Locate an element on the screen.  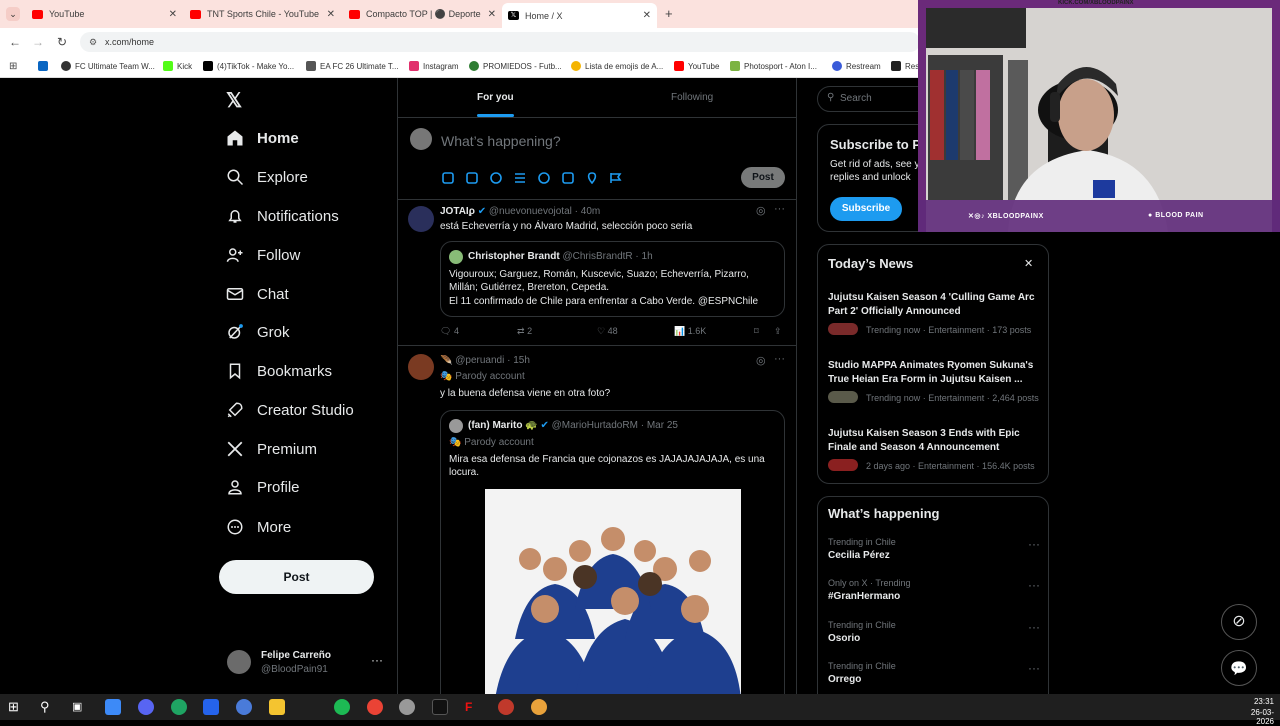
new-tab-icon: + is located at coordinates (669, 13).